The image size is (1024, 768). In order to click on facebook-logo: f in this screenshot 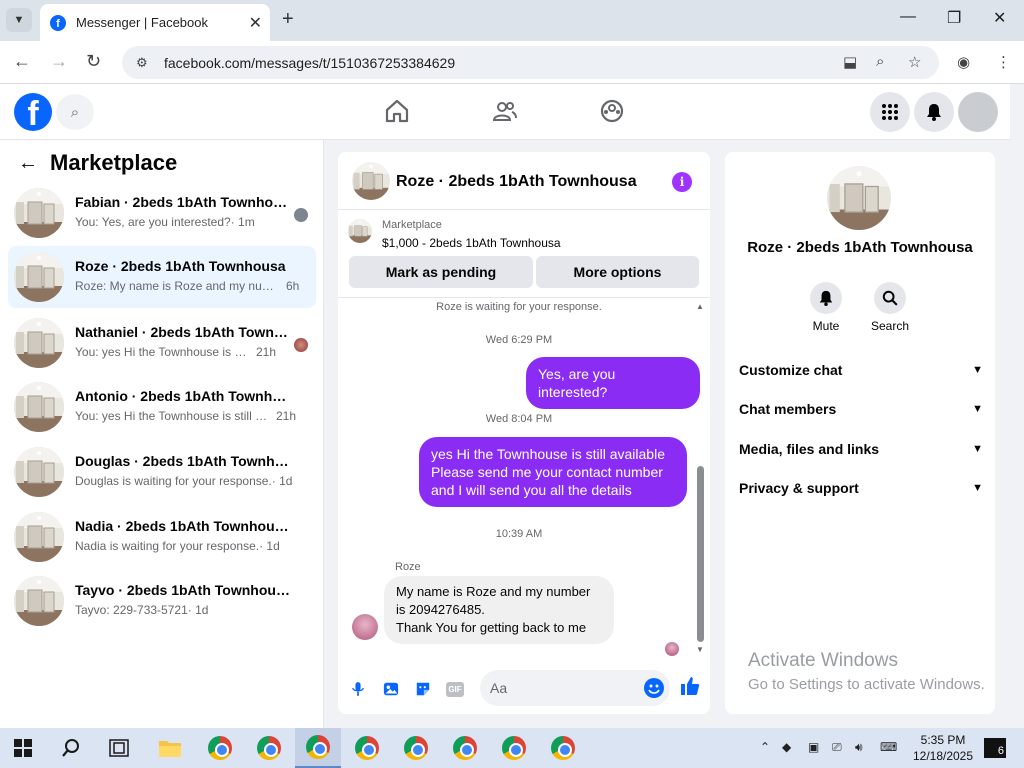, I will do `click(33, 112)`.